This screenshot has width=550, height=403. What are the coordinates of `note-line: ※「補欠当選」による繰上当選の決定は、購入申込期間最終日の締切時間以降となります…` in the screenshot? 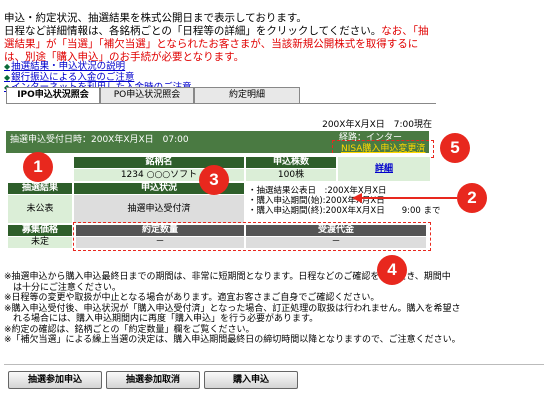 It's located at (232, 340).